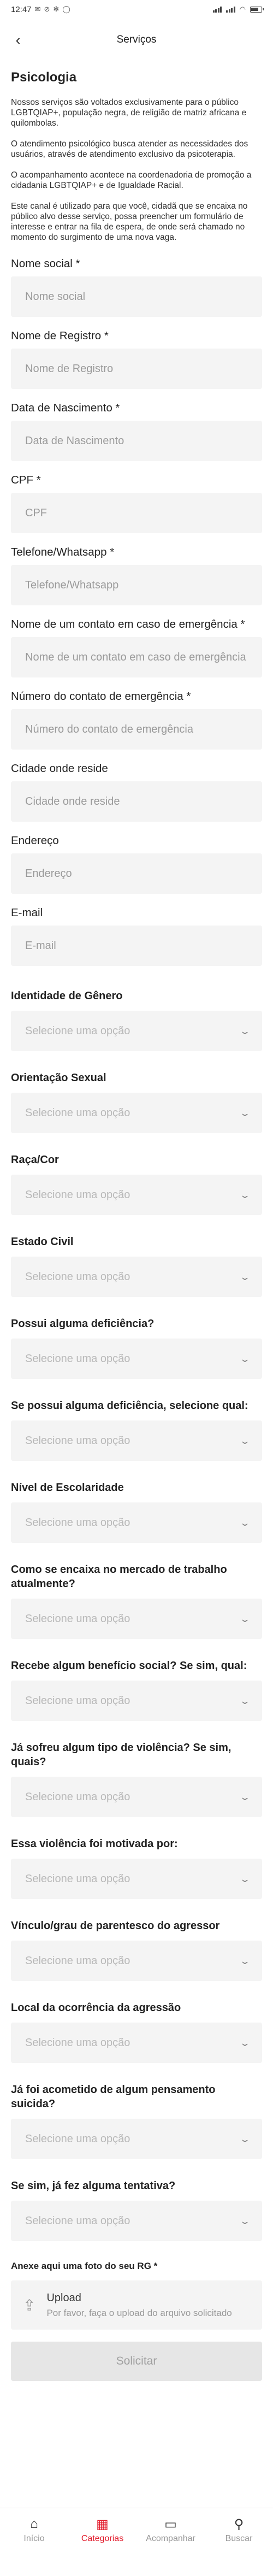  I want to click on header-title: Serviços, so click(136, 39).